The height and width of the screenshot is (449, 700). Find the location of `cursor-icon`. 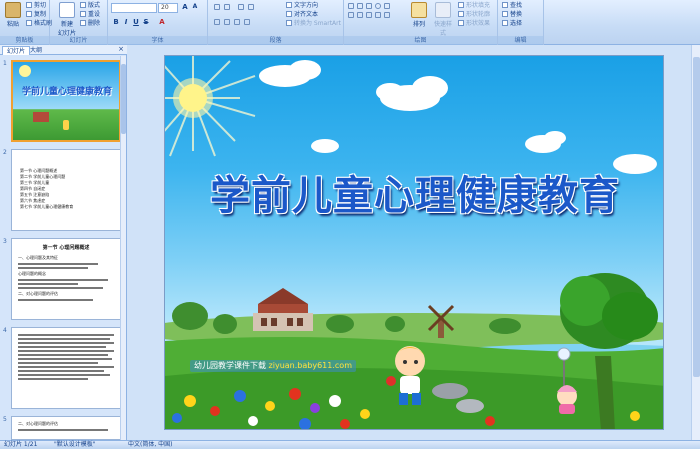

cursor-icon is located at coordinates (505, 23).